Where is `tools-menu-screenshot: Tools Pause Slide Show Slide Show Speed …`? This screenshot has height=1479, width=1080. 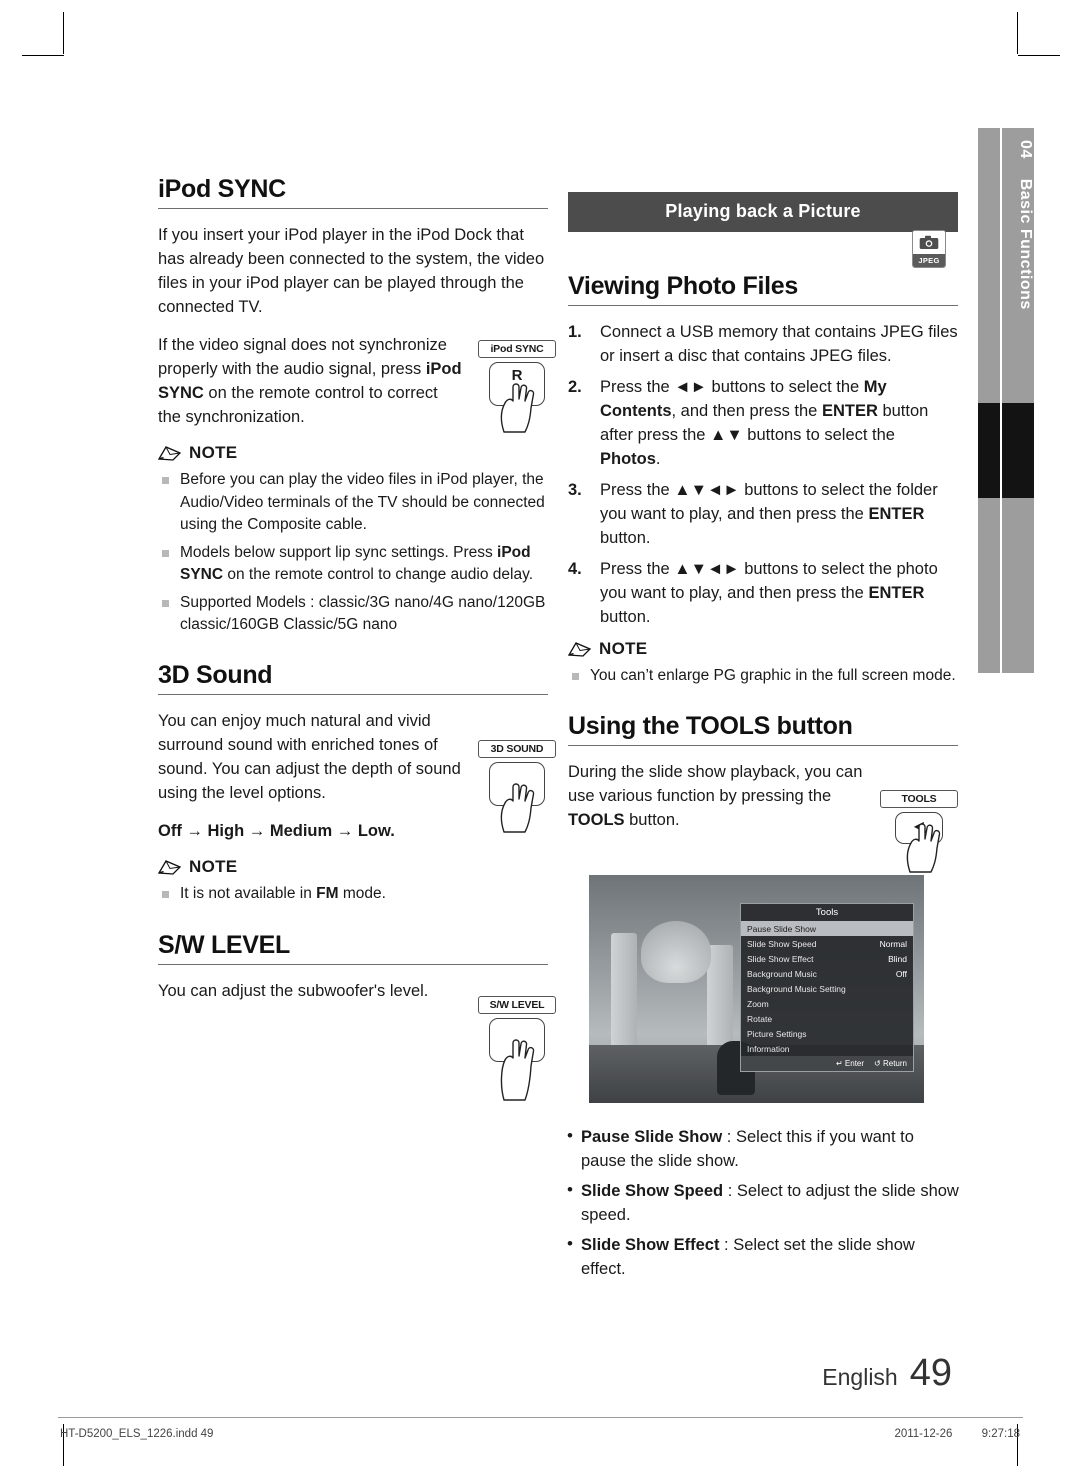 tools-menu-screenshot: Tools Pause Slide Show Slide Show Speed … is located at coordinates (756, 989).